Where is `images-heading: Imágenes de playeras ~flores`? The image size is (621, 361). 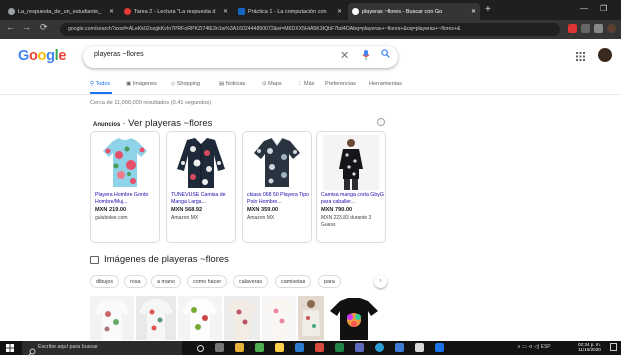 images-heading: Imágenes de playeras ~flores is located at coordinates (166, 259).